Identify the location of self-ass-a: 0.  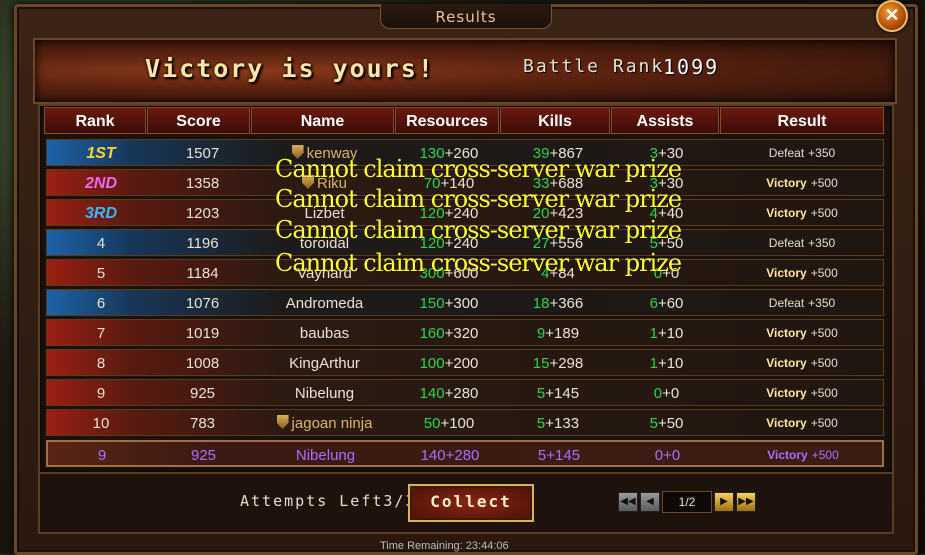
(659, 455).